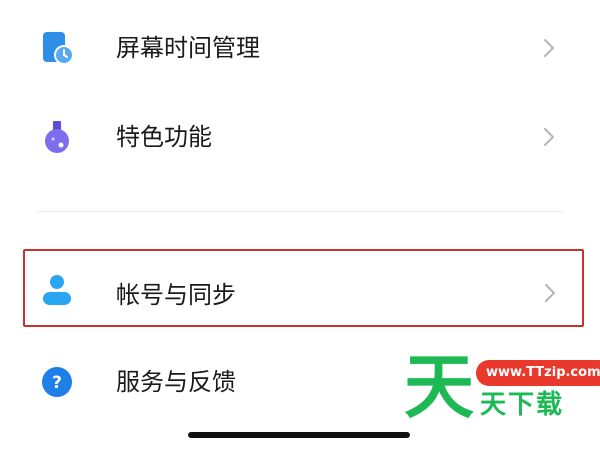 The height and width of the screenshot is (450, 600). Describe the element at coordinates (58, 48) in the screenshot. I see `screen-time-icon` at that location.